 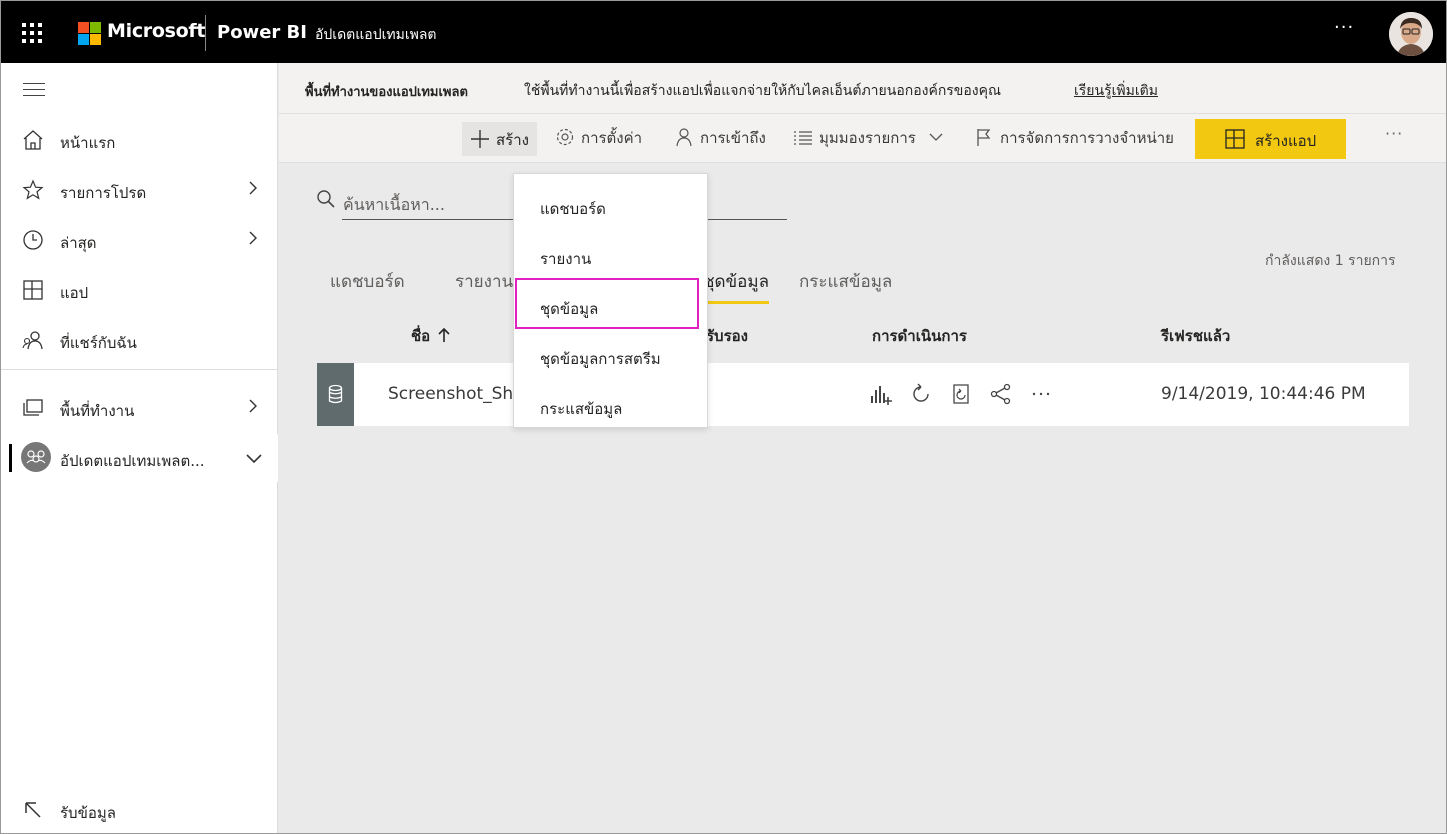 I want to click on menu-item-label: แดชบอร์ด, so click(x=573, y=209).